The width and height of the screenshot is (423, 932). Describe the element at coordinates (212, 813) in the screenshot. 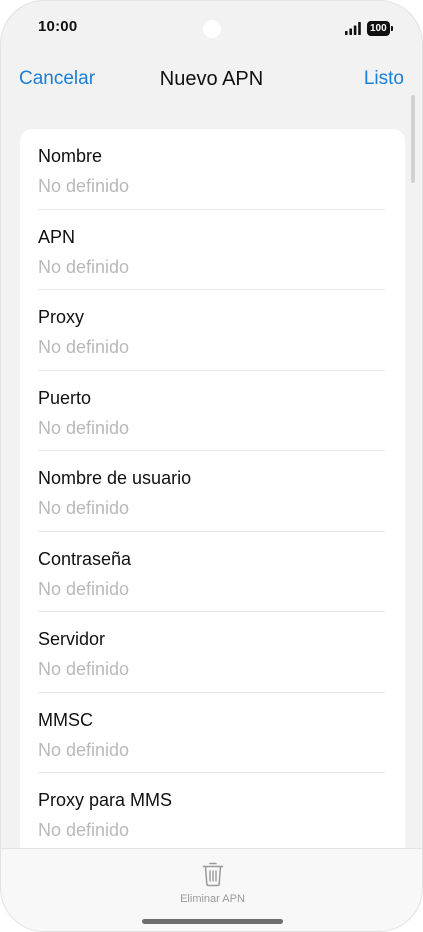

I see `field-mms-proxy: Proxy para MMS No definido` at that location.